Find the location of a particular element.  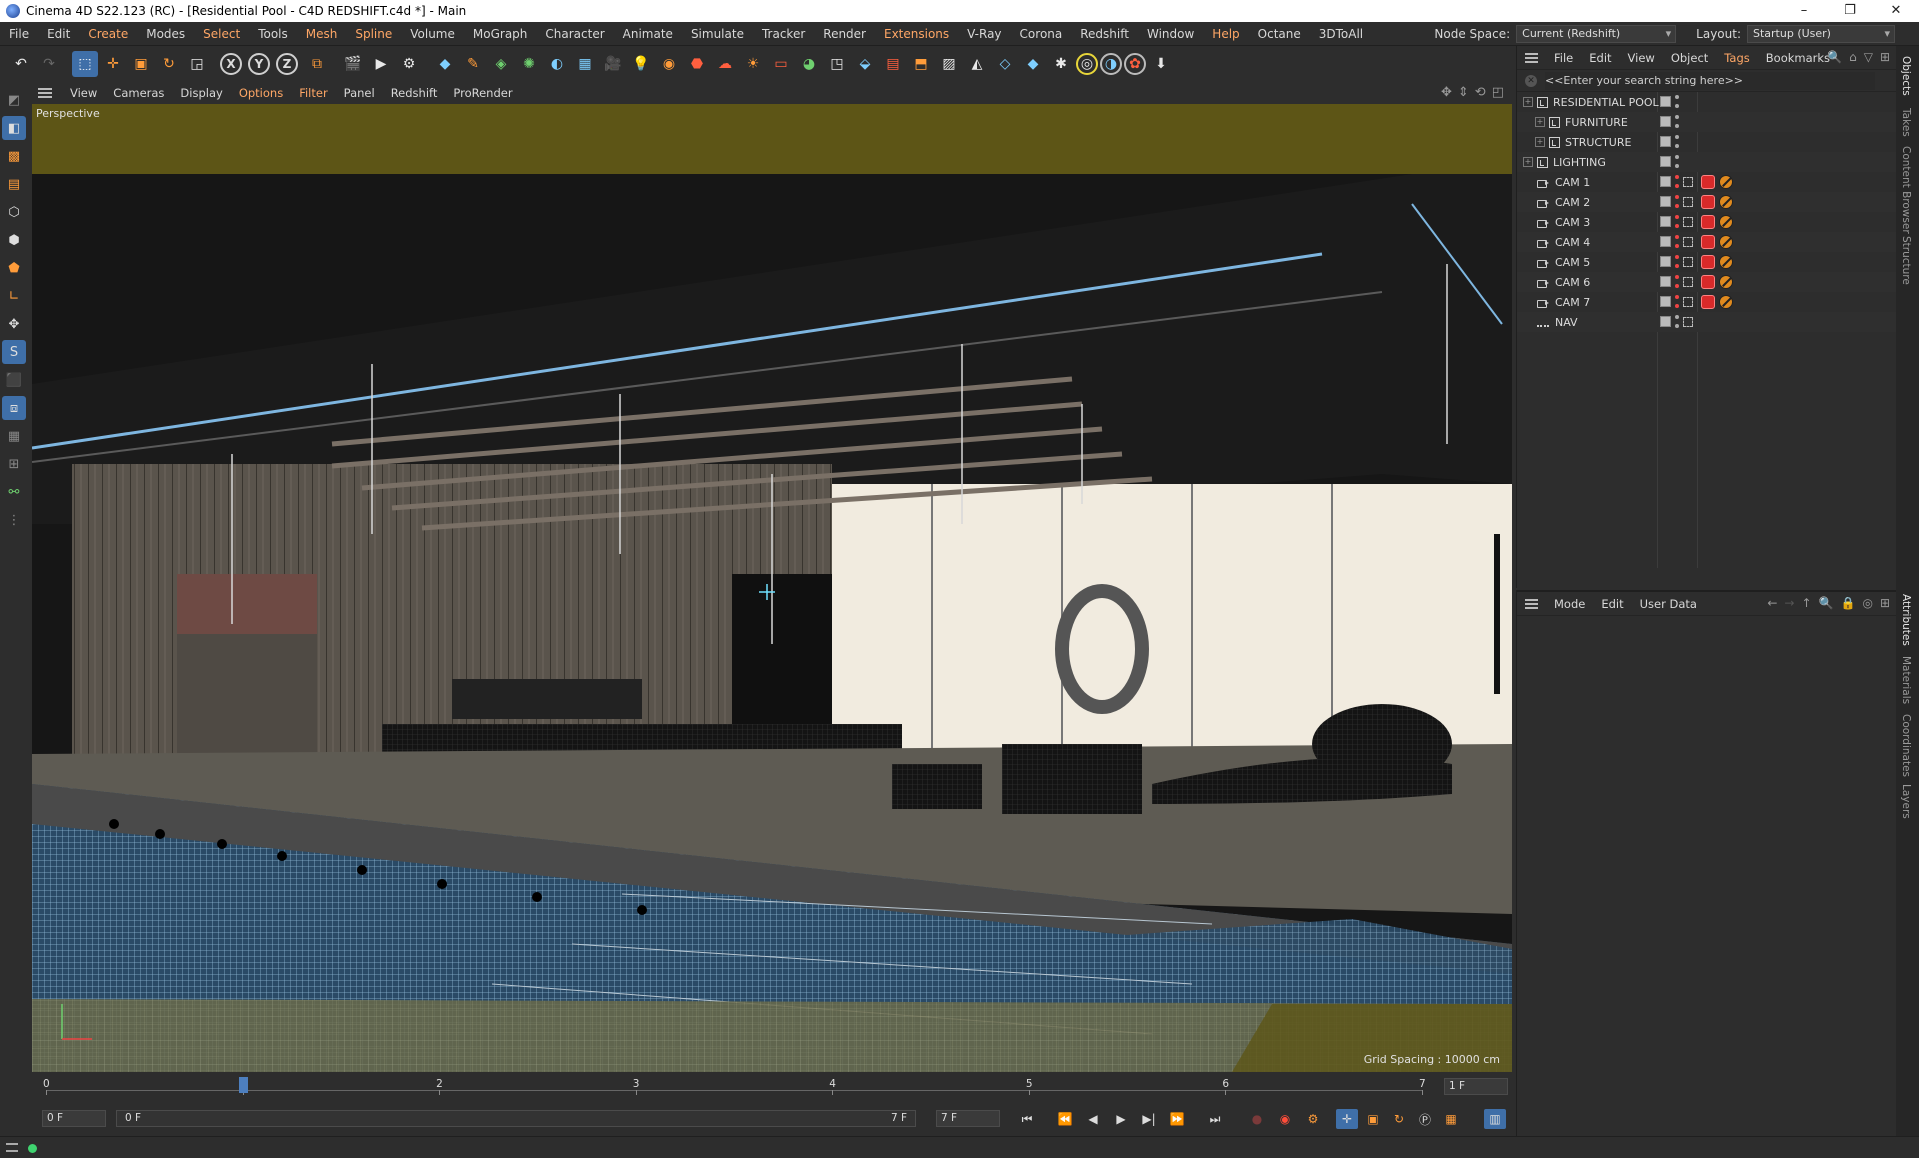

tweak-mode-icon: ✥ is located at coordinates (14, 324).